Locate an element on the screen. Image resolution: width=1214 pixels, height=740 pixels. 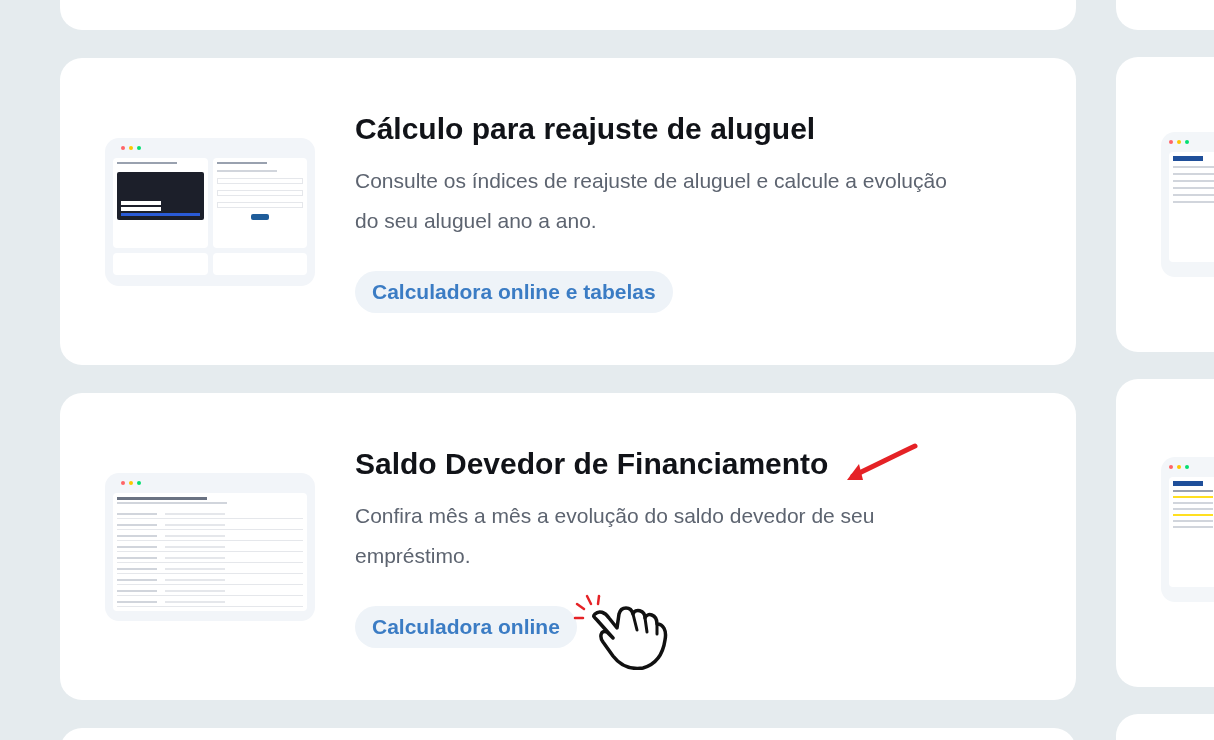
card-title: Cálculo para reajuste de aluguel is located at coordinates (585, 128).